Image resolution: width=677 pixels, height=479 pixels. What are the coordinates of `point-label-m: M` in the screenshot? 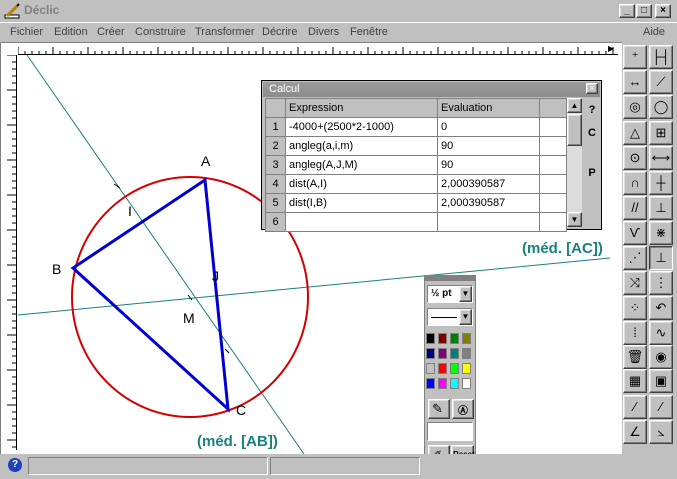 It's located at (189, 318).